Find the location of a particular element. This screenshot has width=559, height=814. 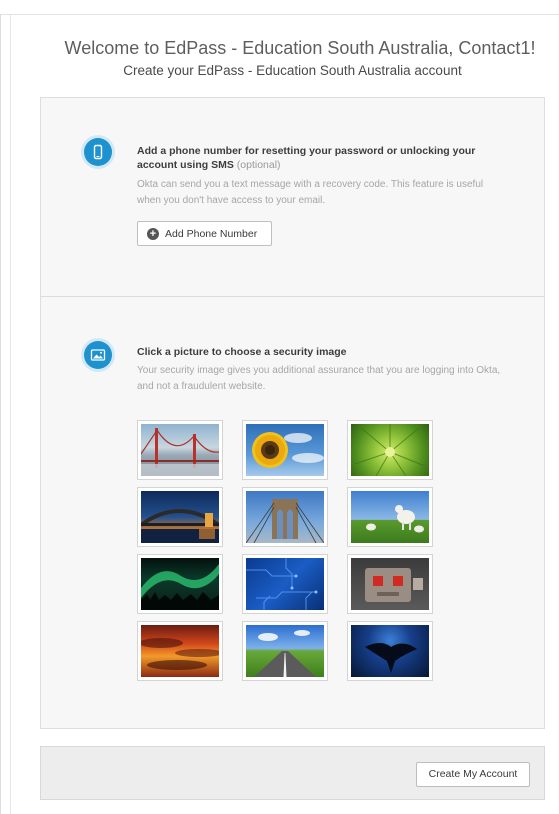

security-image-lambs-in-field is located at coordinates (390, 517).